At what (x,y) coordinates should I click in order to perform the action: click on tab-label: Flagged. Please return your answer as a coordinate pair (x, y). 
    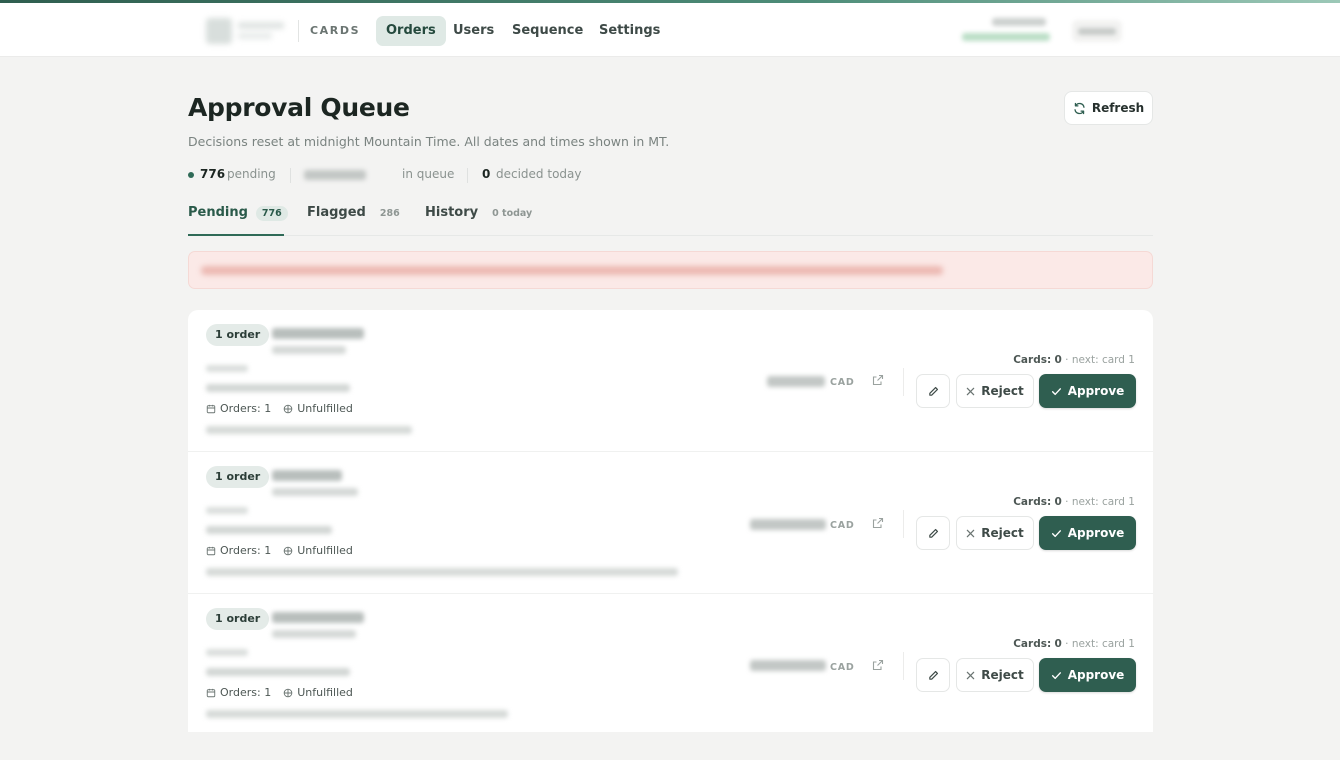
    Looking at the image, I should click on (336, 212).